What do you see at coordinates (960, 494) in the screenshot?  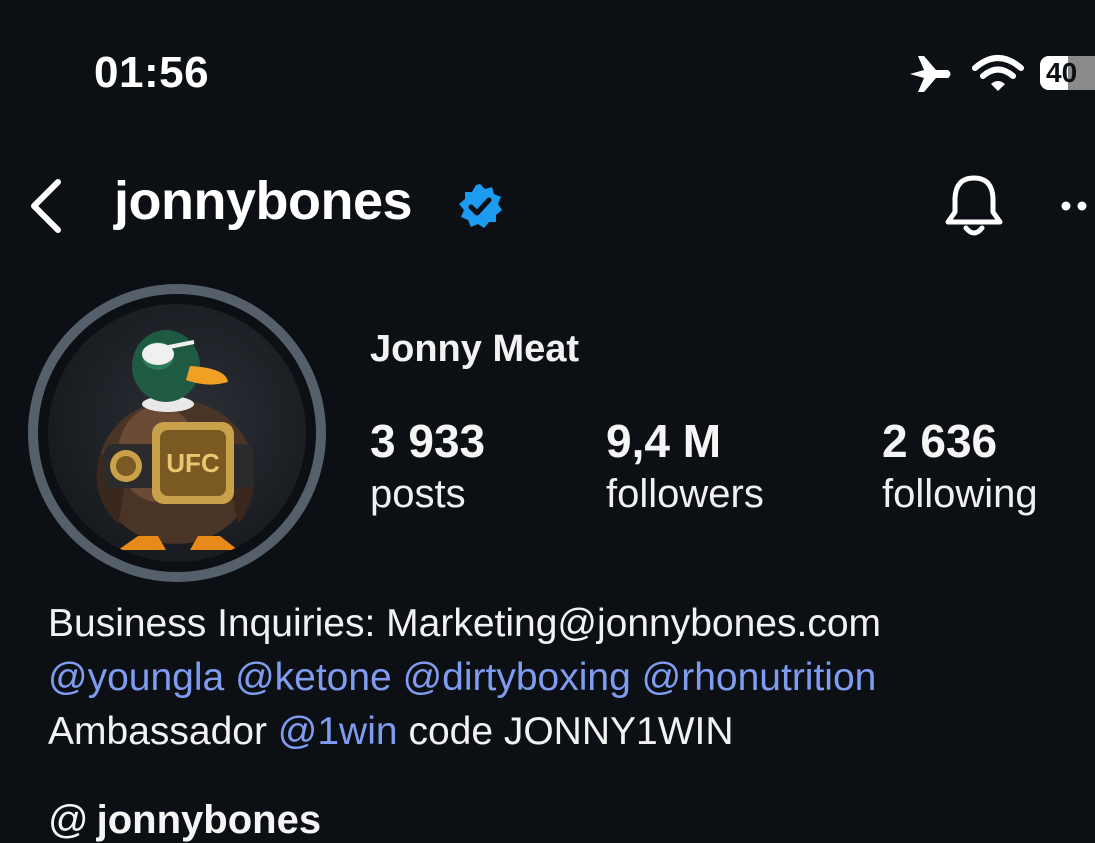 I see `following-label: following` at bounding box center [960, 494].